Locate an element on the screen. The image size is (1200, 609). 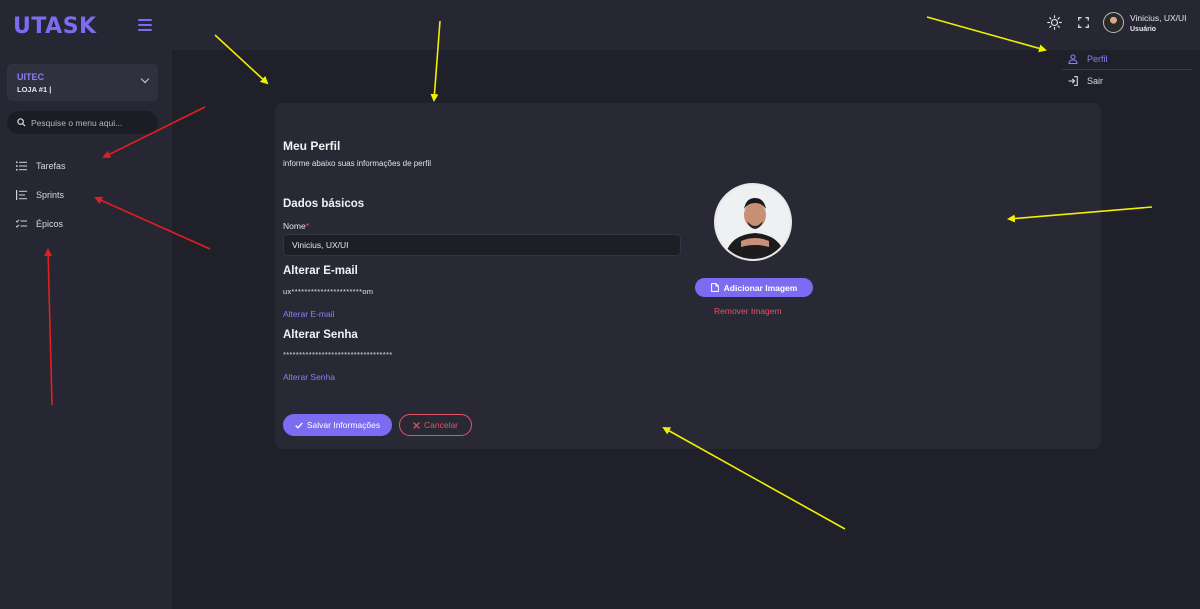
remove-image-link: Remover Imagem is located at coordinates (748, 311).